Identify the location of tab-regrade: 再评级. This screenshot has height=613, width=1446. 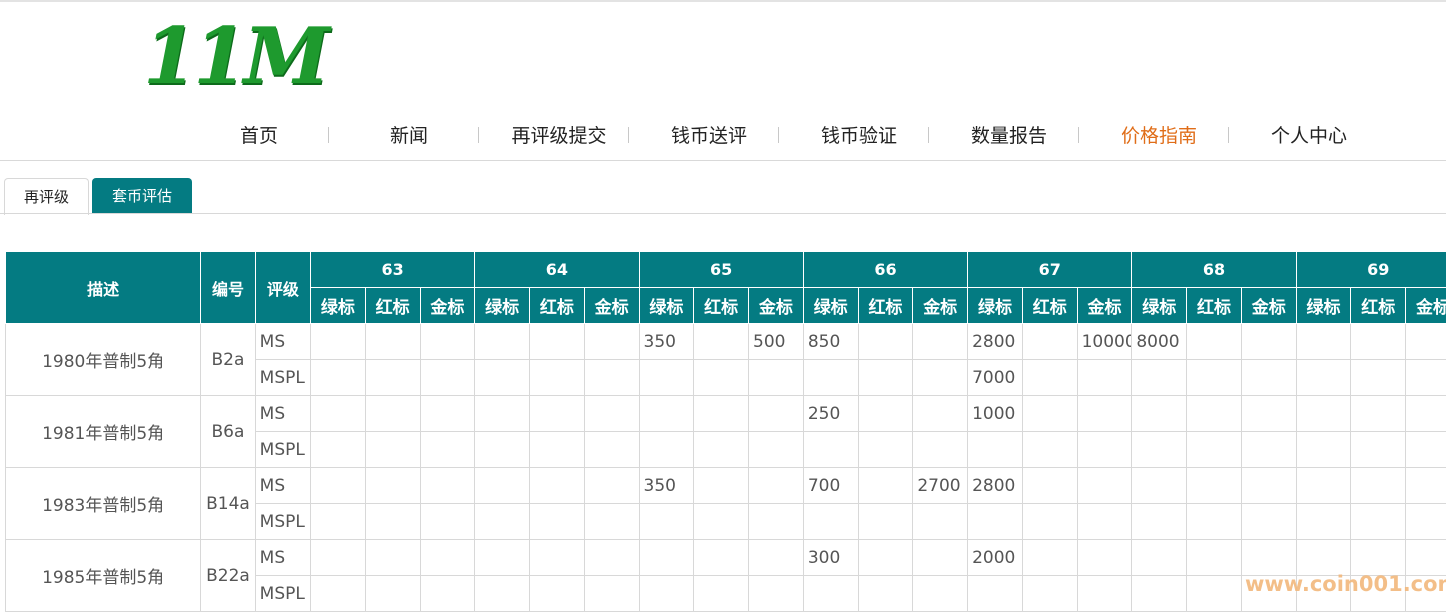
(46, 196).